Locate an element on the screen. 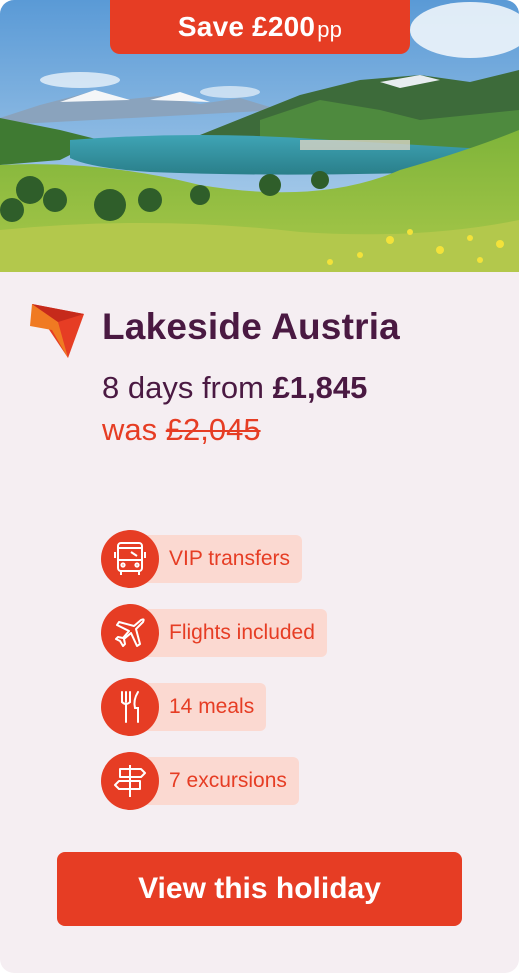 This screenshot has width=519, height=973. plane-icon is located at coordinates (130, 633).